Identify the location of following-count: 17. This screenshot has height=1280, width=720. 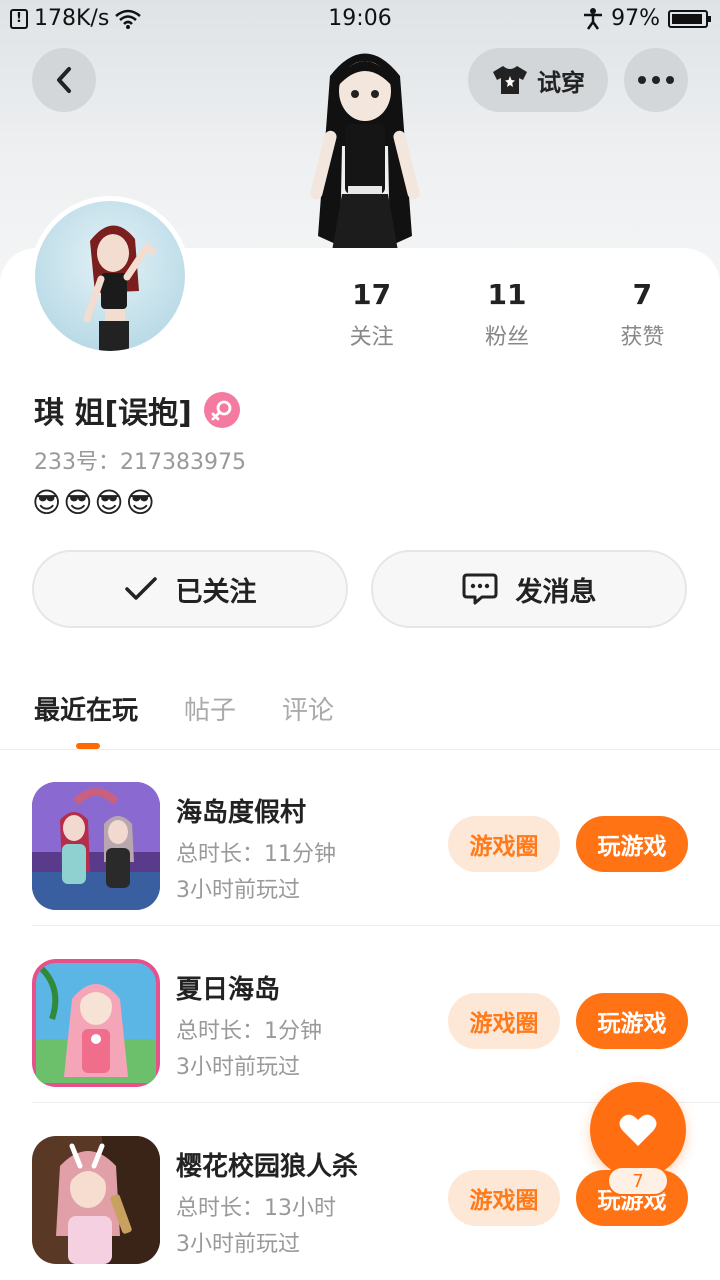
(372, 294).